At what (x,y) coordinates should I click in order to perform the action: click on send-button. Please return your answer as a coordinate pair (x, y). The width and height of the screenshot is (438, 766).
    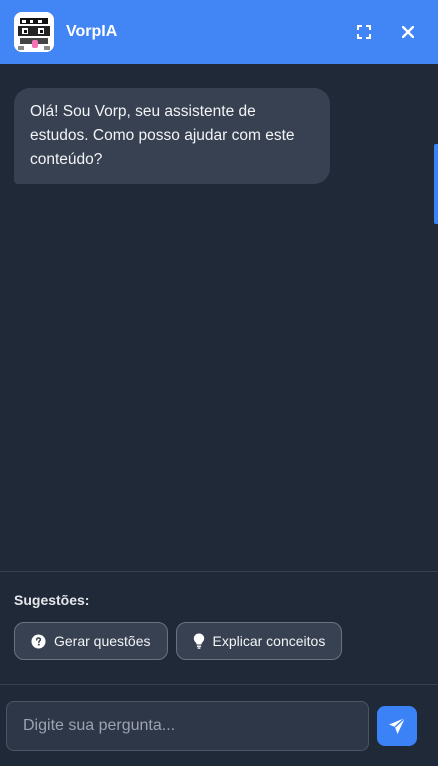
    Looking at the image, I should click on (397, 725).